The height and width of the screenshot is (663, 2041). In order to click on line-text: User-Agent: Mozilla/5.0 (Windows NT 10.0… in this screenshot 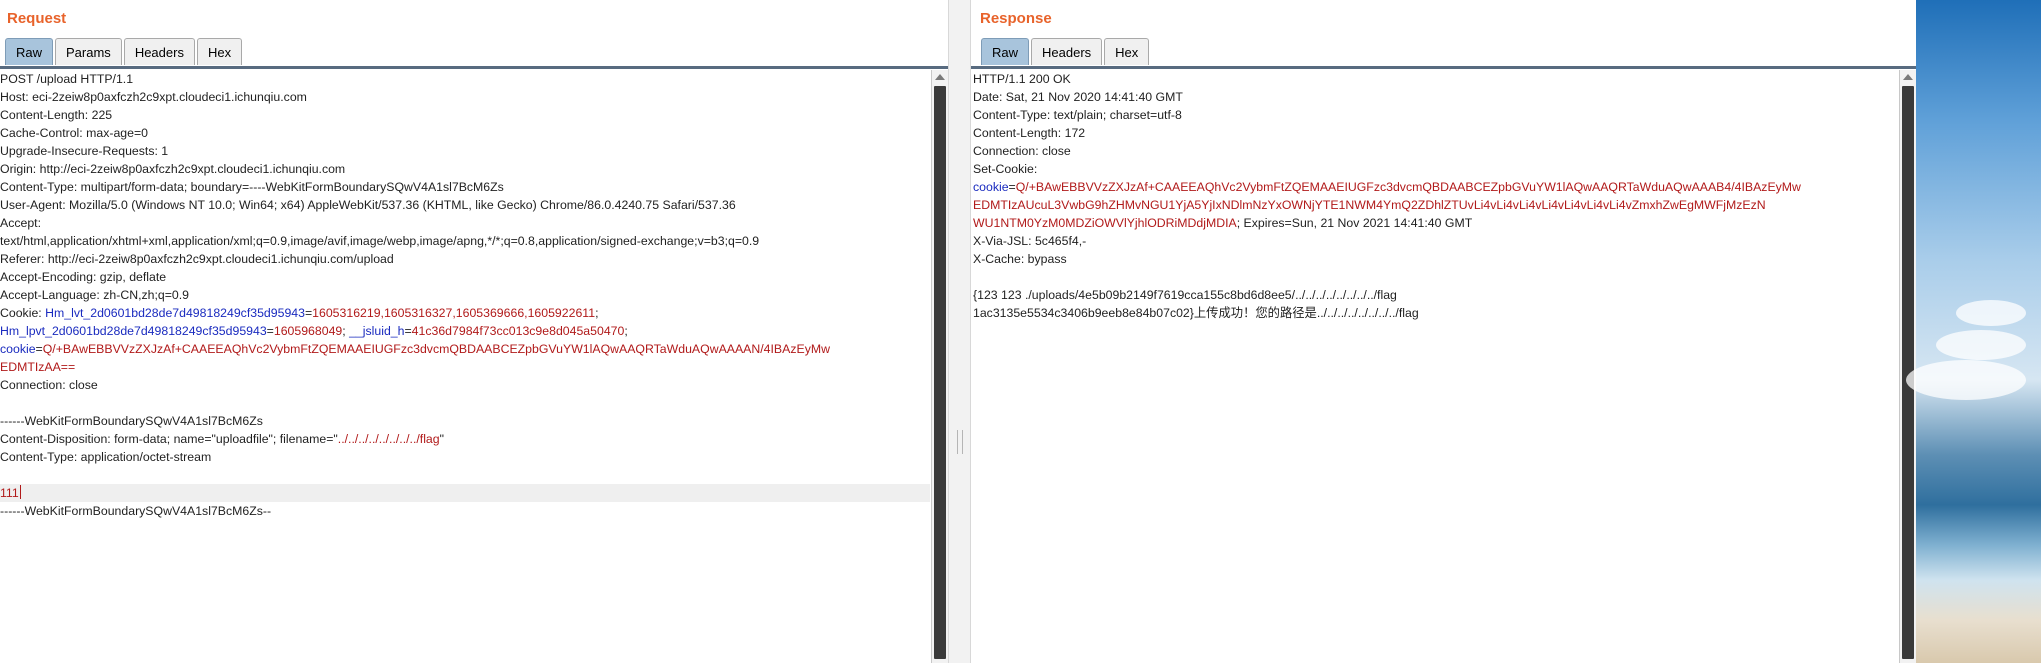, I will do `click(368, 205)`.